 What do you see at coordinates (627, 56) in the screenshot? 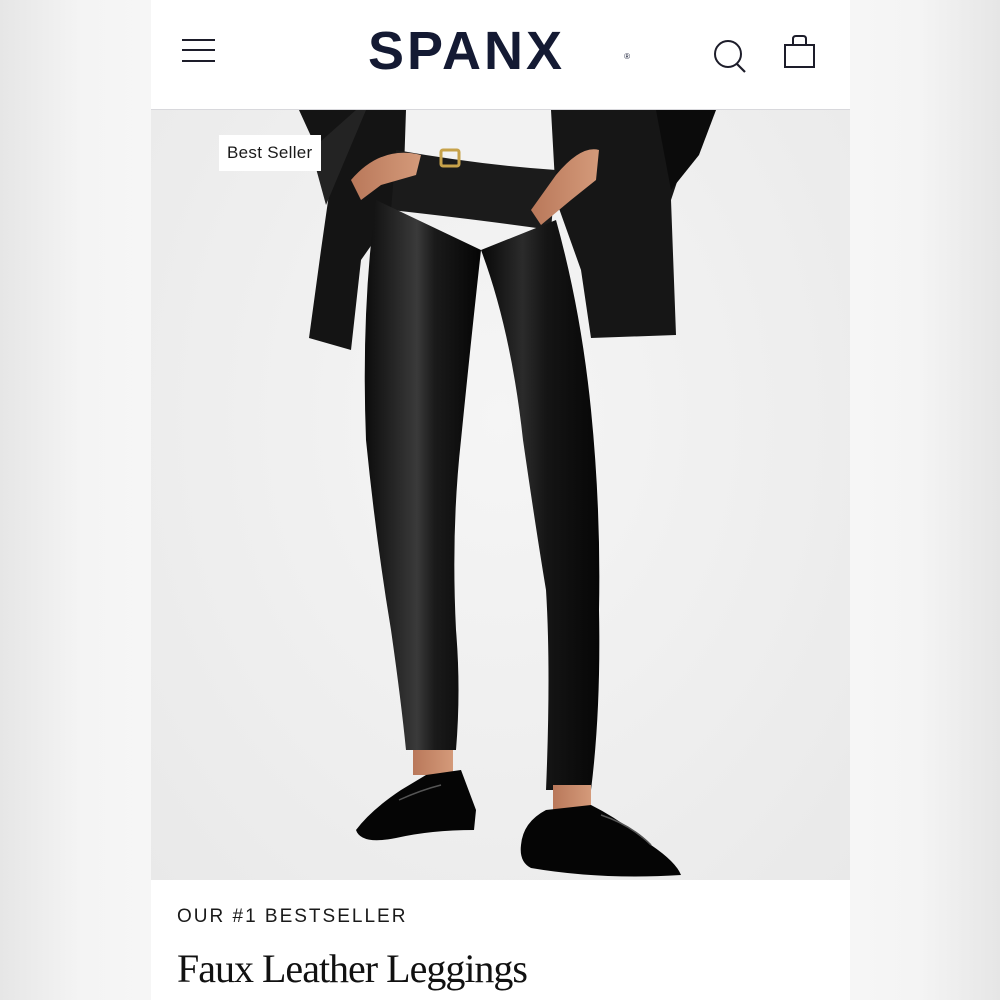
I see `registered-mark: ®` at bounding box center [627, 56].